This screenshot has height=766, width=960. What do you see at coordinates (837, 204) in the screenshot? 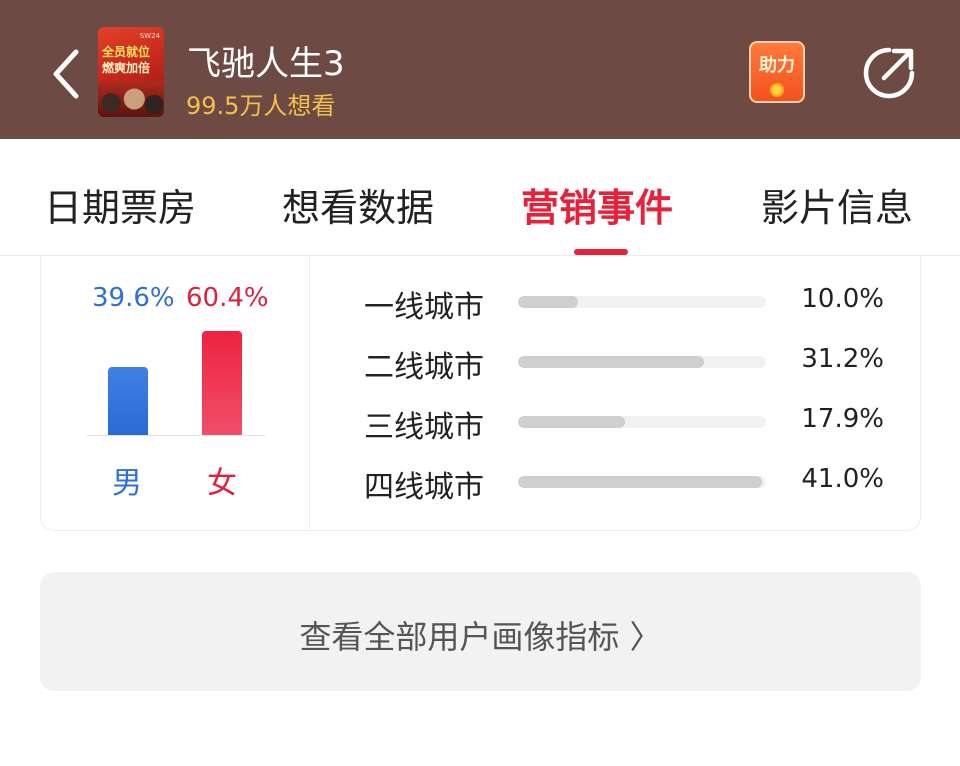
I see `tab-film-info: 影片信息` at bounding box center [837, 204].